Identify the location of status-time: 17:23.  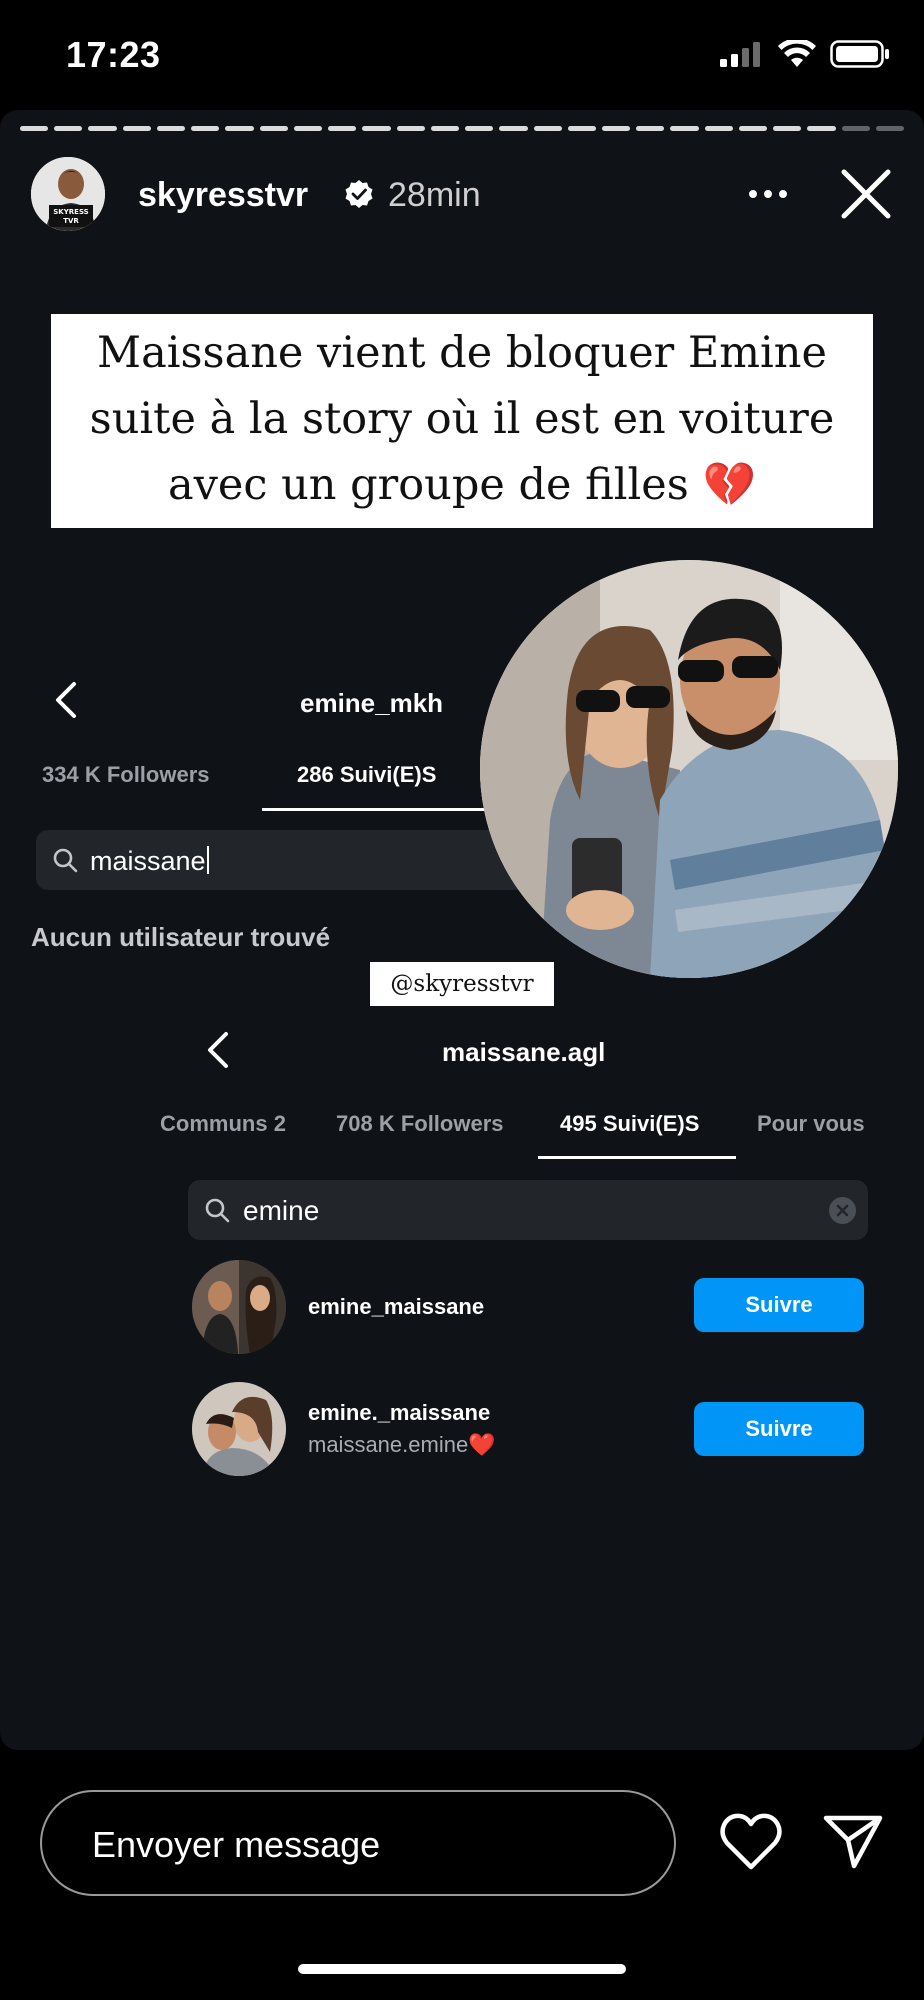
(113, 54).